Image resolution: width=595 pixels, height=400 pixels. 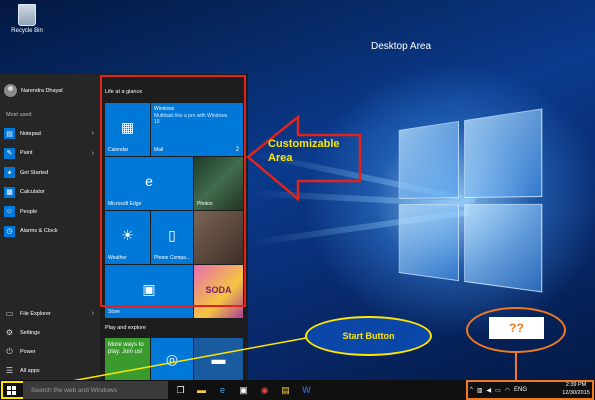 I want to click on start-item-label: Power, so click(x=28, y=351).